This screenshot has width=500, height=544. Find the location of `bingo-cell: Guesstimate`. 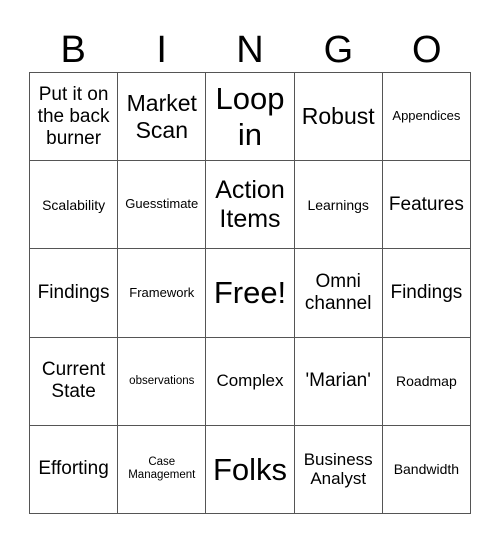

bingo-cell: Guesstimate is located at coordinates (162, 205).